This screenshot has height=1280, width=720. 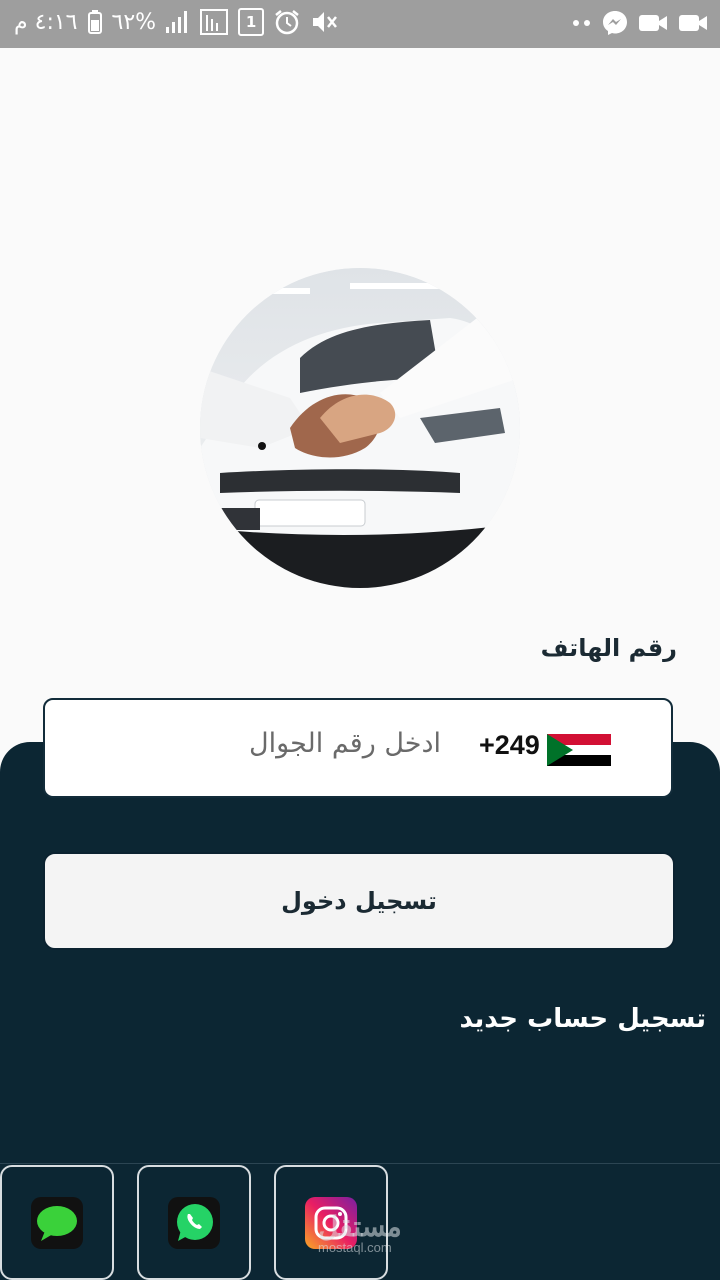 I want to click on battery-icon, so click(x=94, y=22).